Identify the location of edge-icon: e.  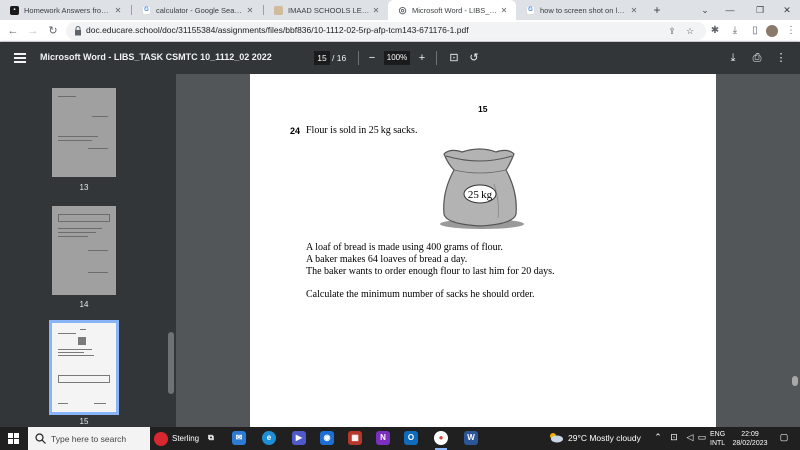
(269, 438).